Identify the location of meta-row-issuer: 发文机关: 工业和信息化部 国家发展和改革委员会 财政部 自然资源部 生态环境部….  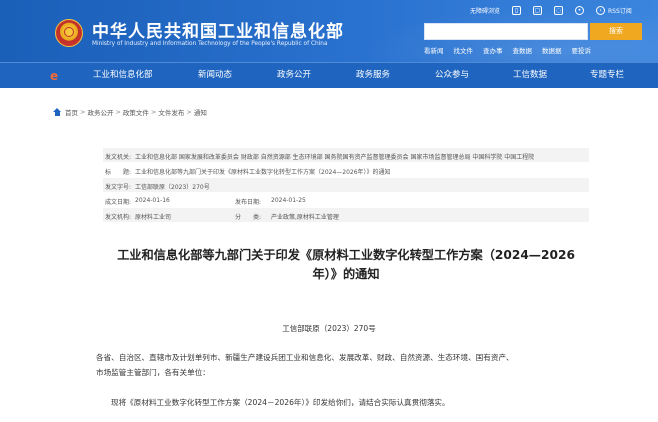
(346, 155).